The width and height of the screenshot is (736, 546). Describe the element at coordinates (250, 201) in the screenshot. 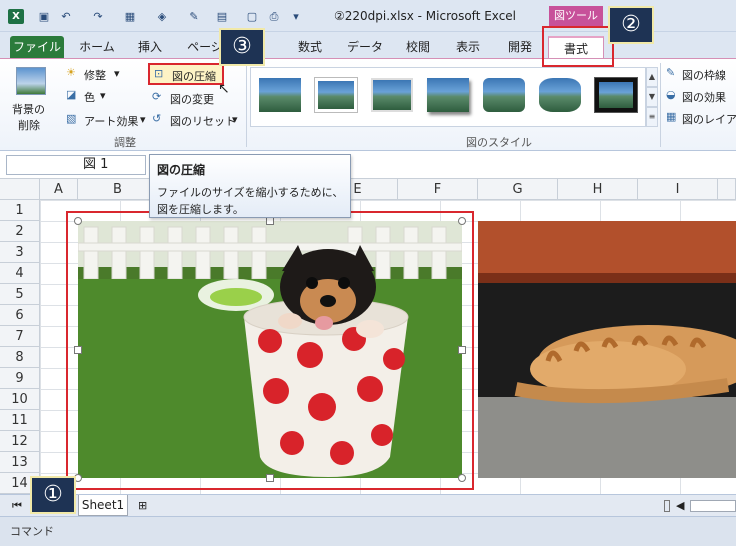

I see `tooltip-body: ファイルのサイズを縮小するために、図を圧縮します。` at that location.